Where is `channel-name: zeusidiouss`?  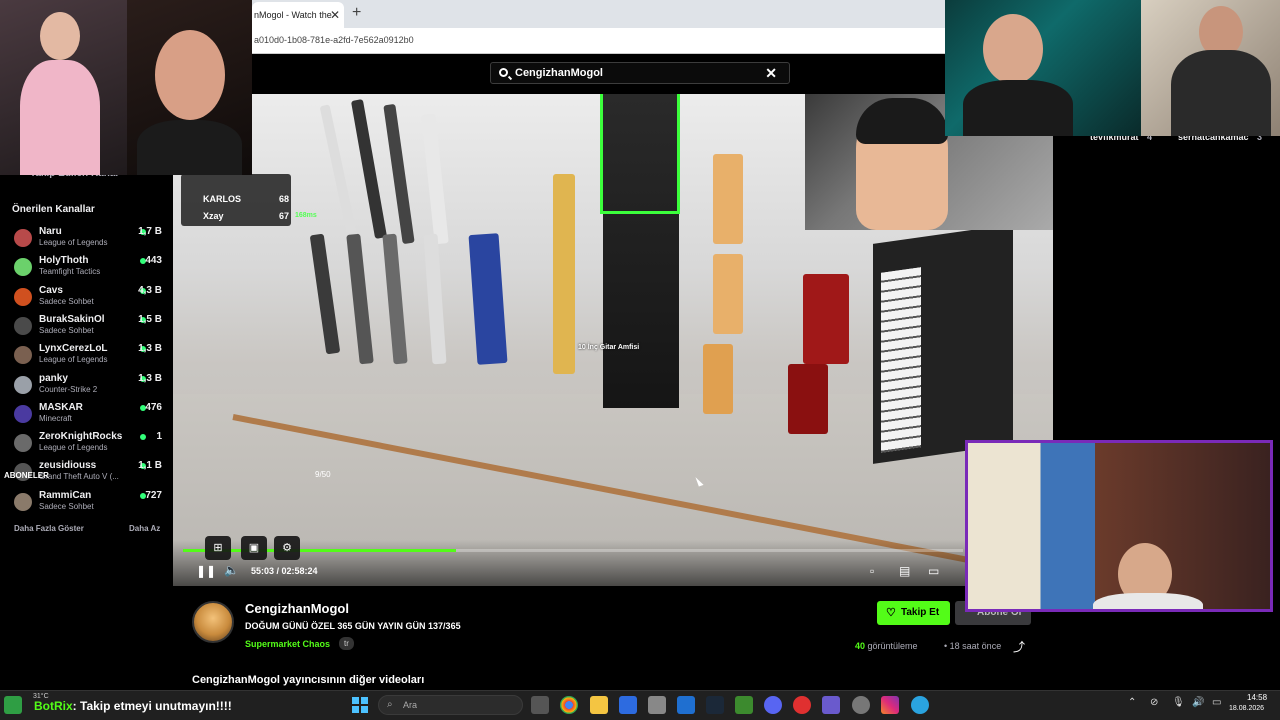 channel-name: zeusidiouss is located at coordinates (68, 466).